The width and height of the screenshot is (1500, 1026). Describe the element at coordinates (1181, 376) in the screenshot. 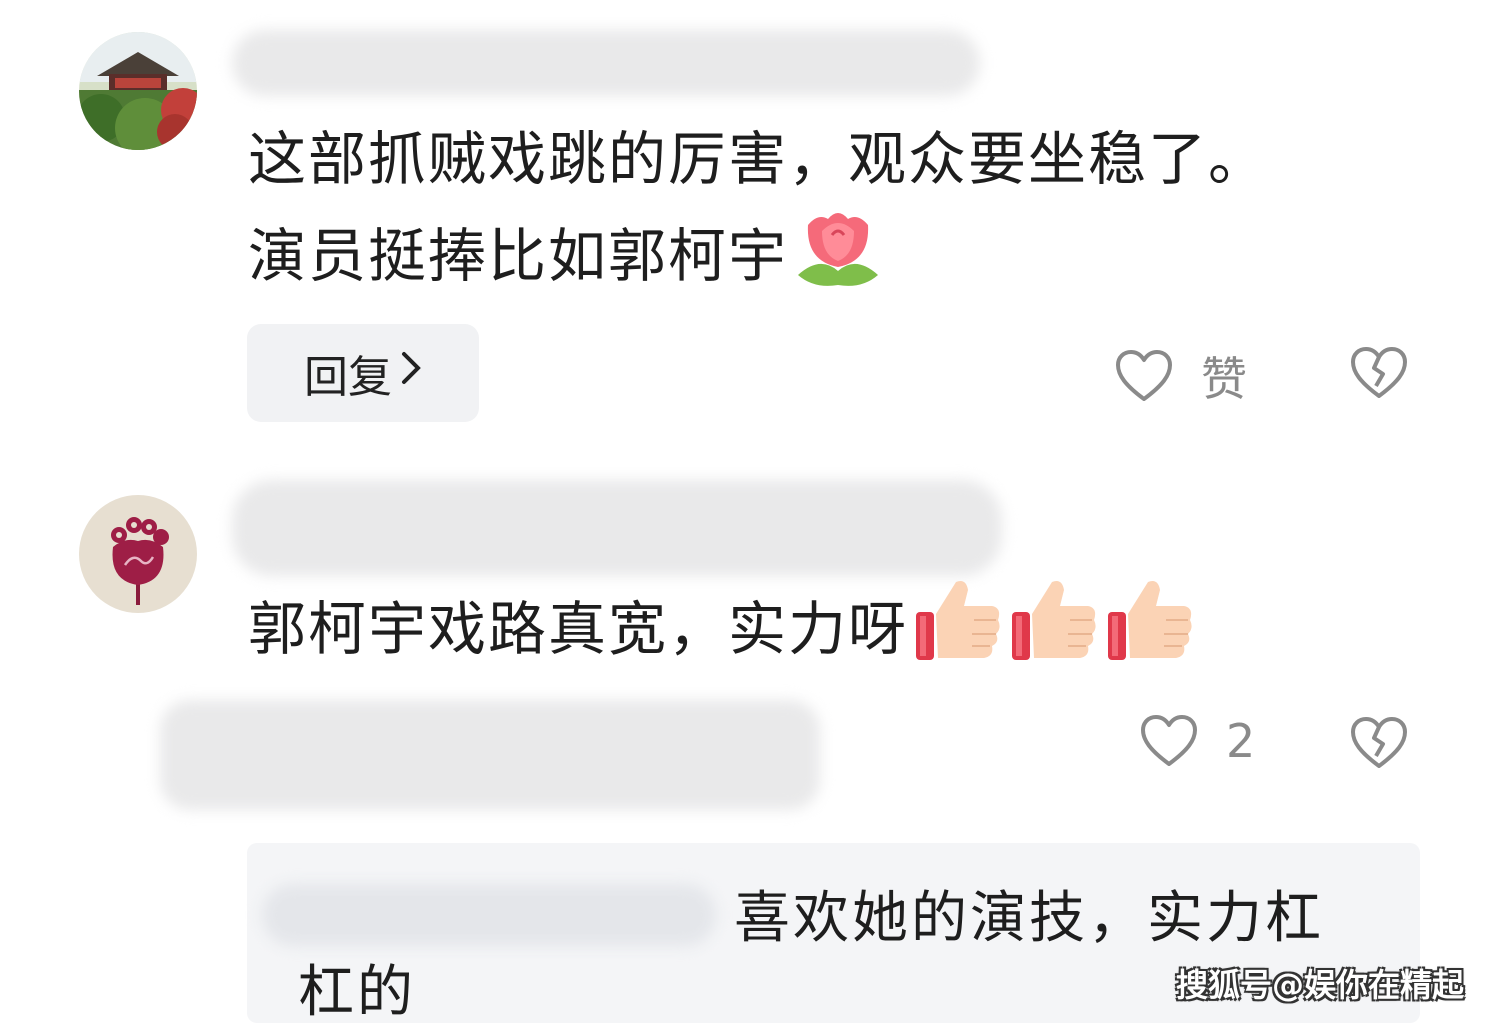

I see `like-button-1: 赞` at that location.